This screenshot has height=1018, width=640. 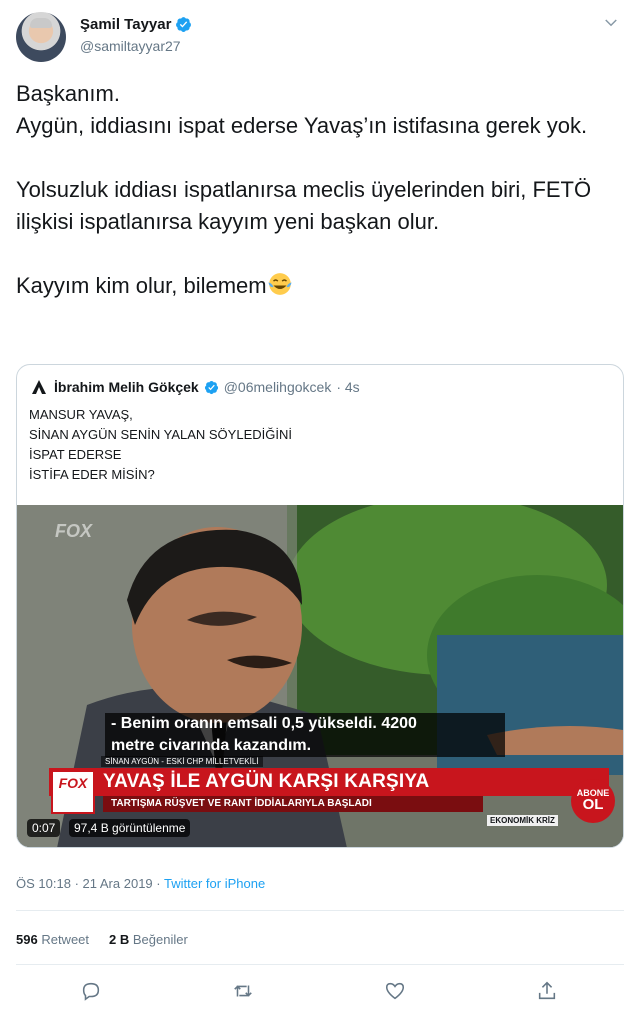 What do you see at coordinates (348, 387) in the screenshot?
I see `quoted-time: · 4s` at bounding box center [348, 387].